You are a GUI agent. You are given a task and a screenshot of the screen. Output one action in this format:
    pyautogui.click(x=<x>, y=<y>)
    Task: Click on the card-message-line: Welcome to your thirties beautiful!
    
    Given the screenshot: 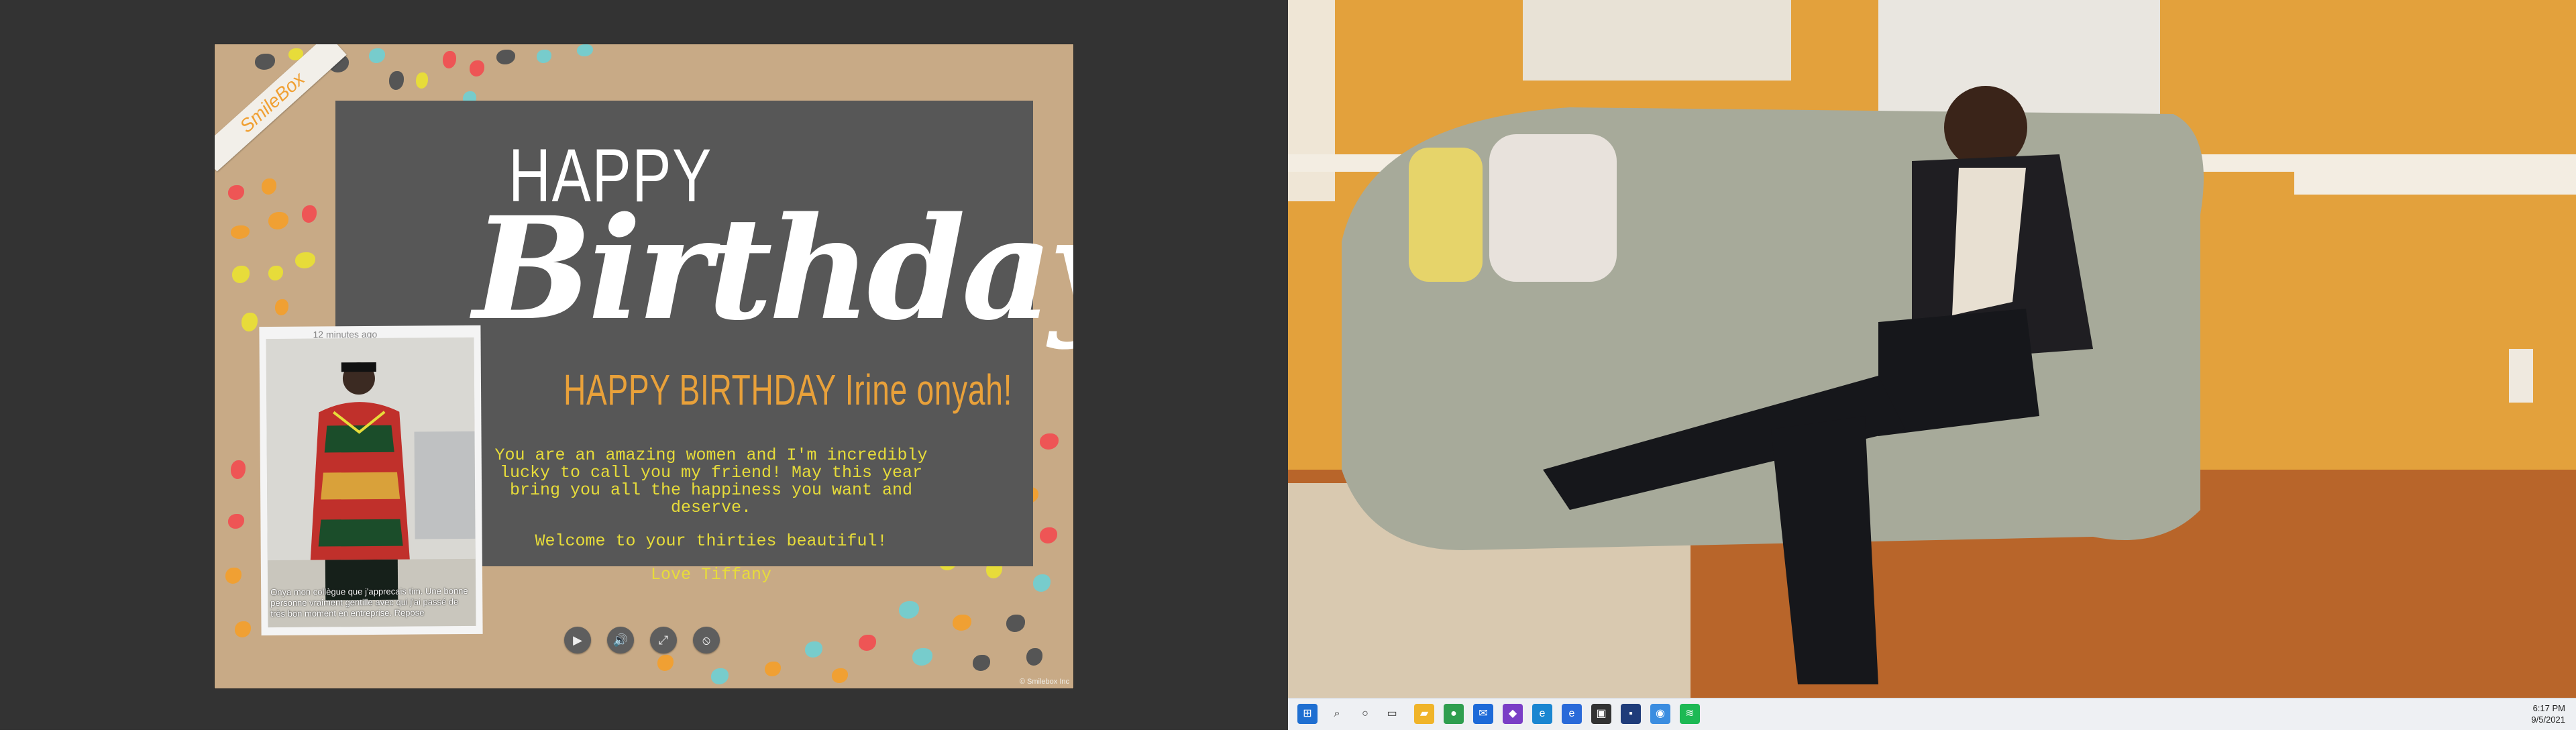 What is the action you would take?
    pyautogui.click(x=711, y=541)
    